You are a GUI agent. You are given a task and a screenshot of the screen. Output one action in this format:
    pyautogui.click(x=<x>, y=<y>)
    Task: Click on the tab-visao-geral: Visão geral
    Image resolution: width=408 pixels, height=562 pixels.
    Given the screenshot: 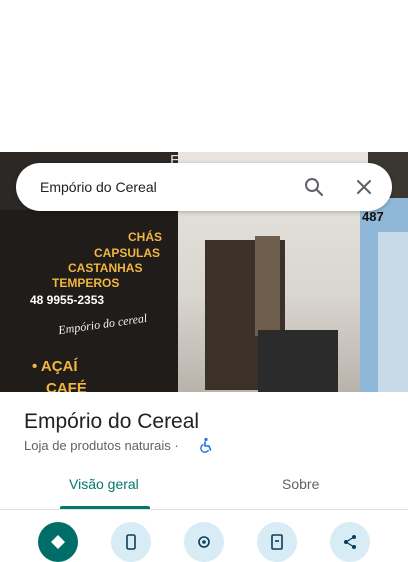 What is the action you would take?
    pyautogui.click(x=104, y=484)
    